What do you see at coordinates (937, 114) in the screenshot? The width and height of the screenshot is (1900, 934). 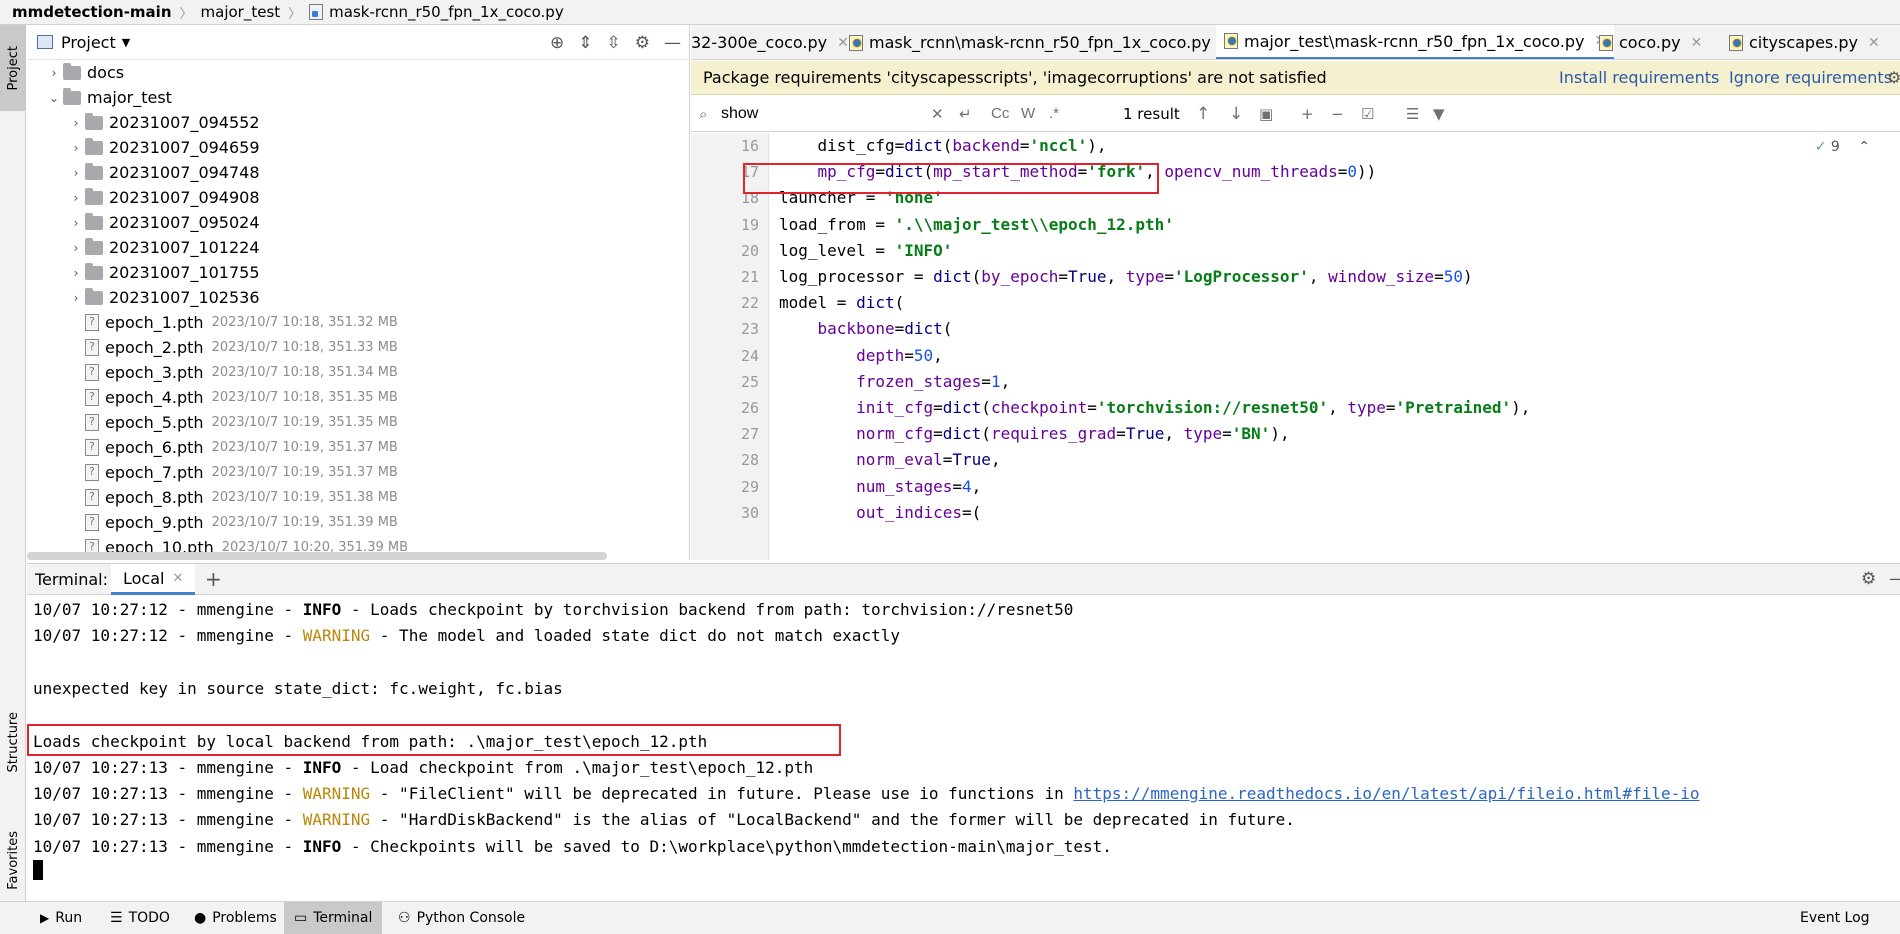 I see `clear-search-icon: ✕` at bounding box center [937, 114].